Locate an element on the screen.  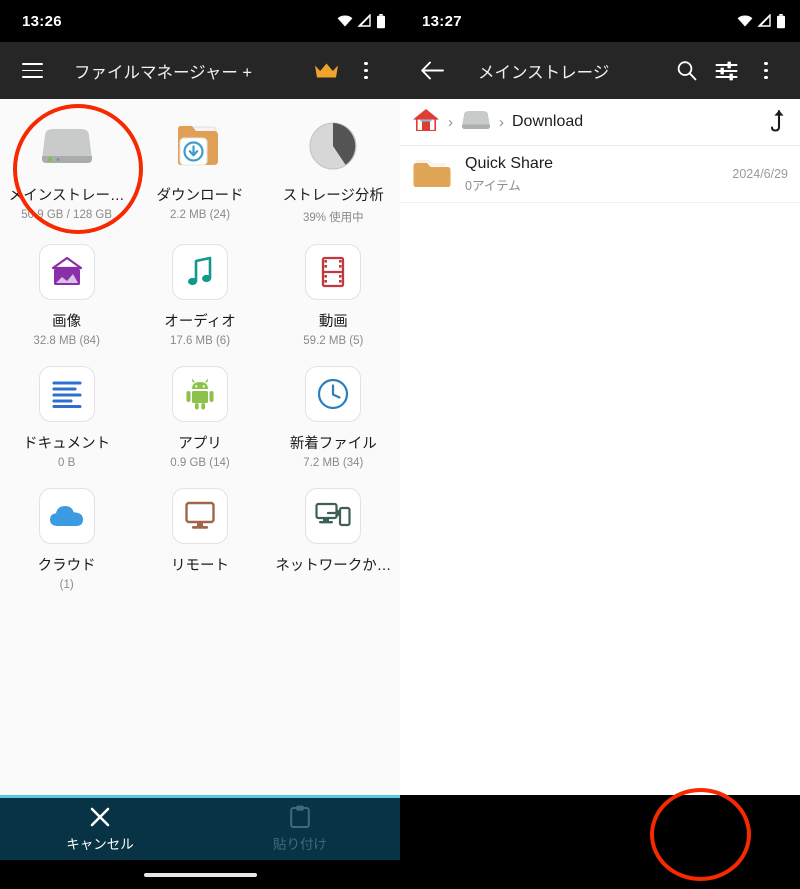
crown-icon is located at coordinates (326, 70).